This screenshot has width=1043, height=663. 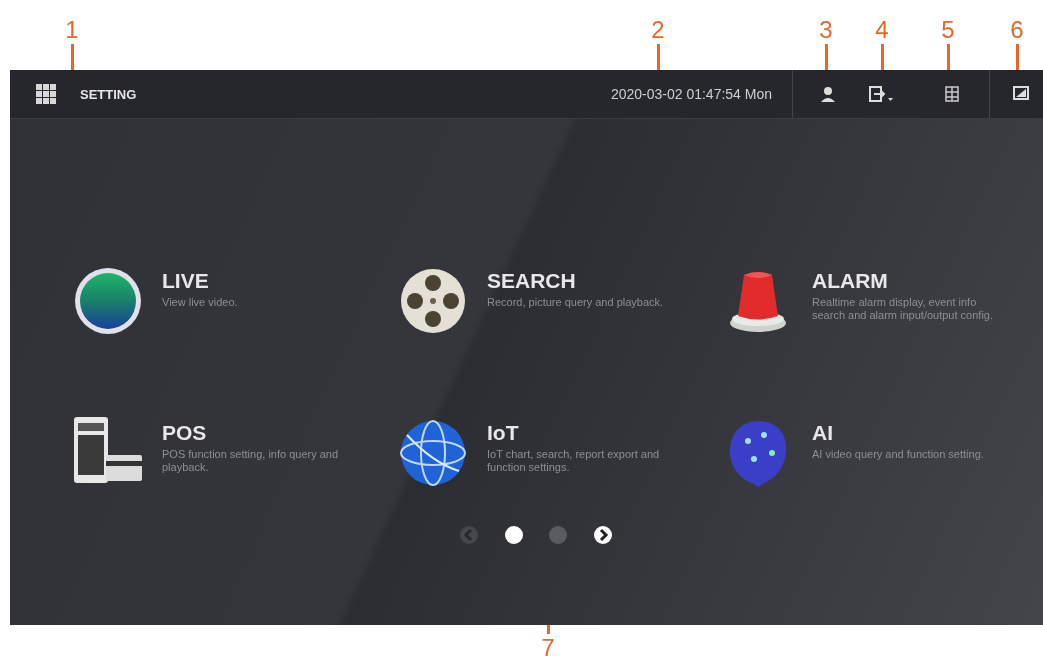 What do you see at coordinates (691, 94) in the screenshot?
I see `date-time: 2020-03-02 01:47:54 Mon` at bounding box center [691, 94].